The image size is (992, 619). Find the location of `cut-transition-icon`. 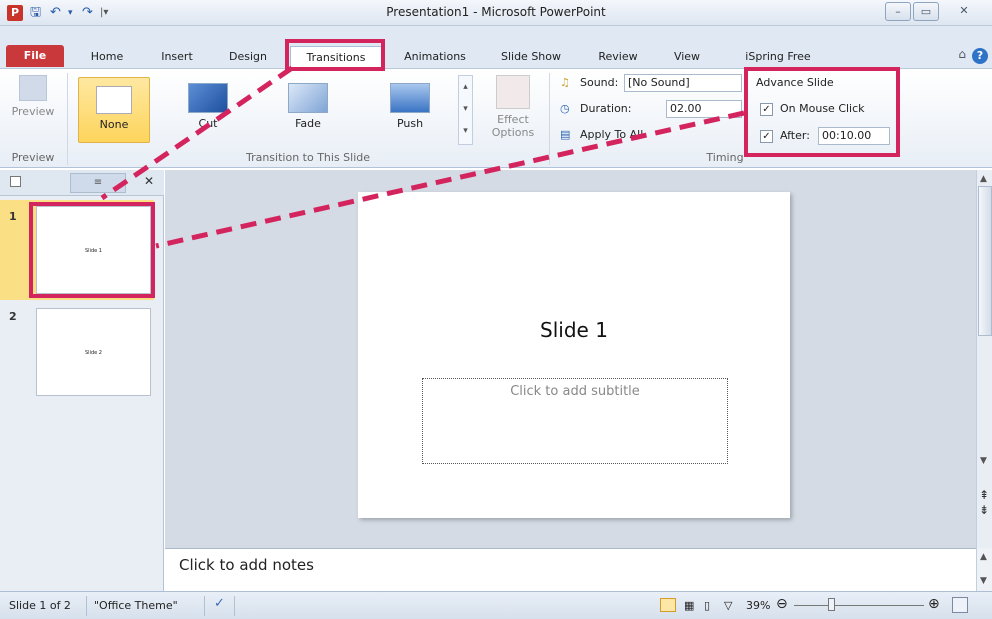

cut-transition-icon is located at coordinates (208, 98).